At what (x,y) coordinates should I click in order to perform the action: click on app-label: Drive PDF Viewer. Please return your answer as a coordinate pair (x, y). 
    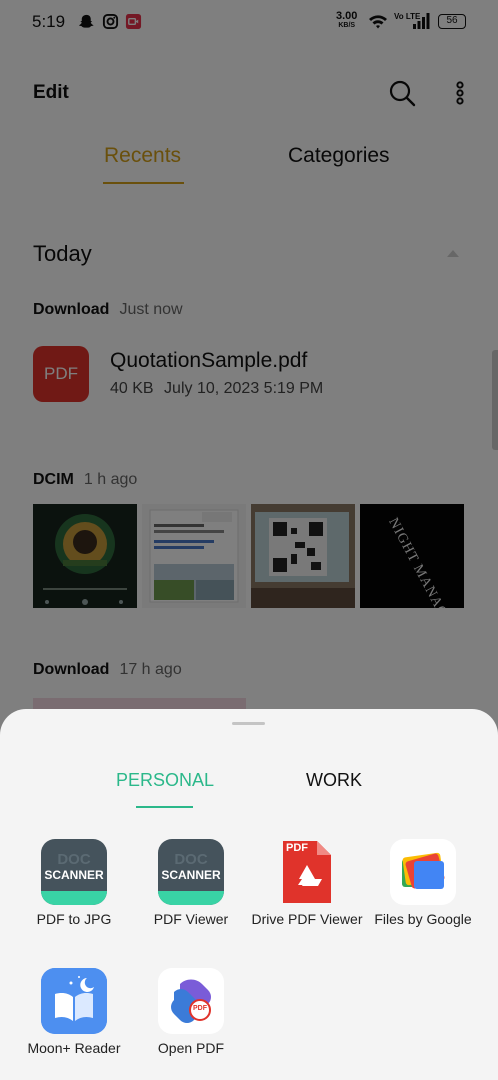
    Looking at the image, I should click on (307, 919).